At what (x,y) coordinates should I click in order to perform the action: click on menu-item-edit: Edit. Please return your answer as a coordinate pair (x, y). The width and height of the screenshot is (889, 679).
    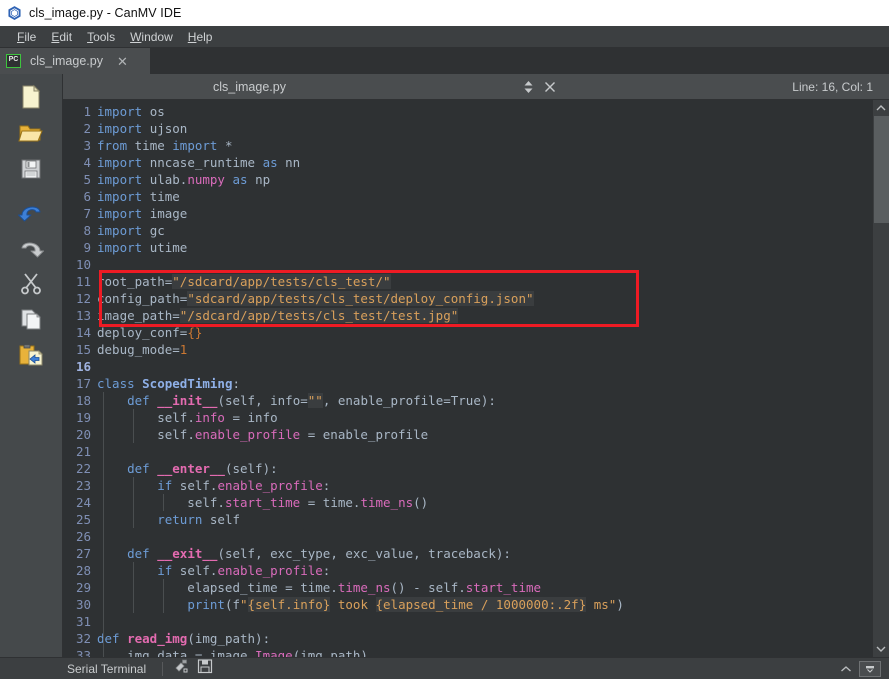
    Looking at the image, I should click on (62, 37).